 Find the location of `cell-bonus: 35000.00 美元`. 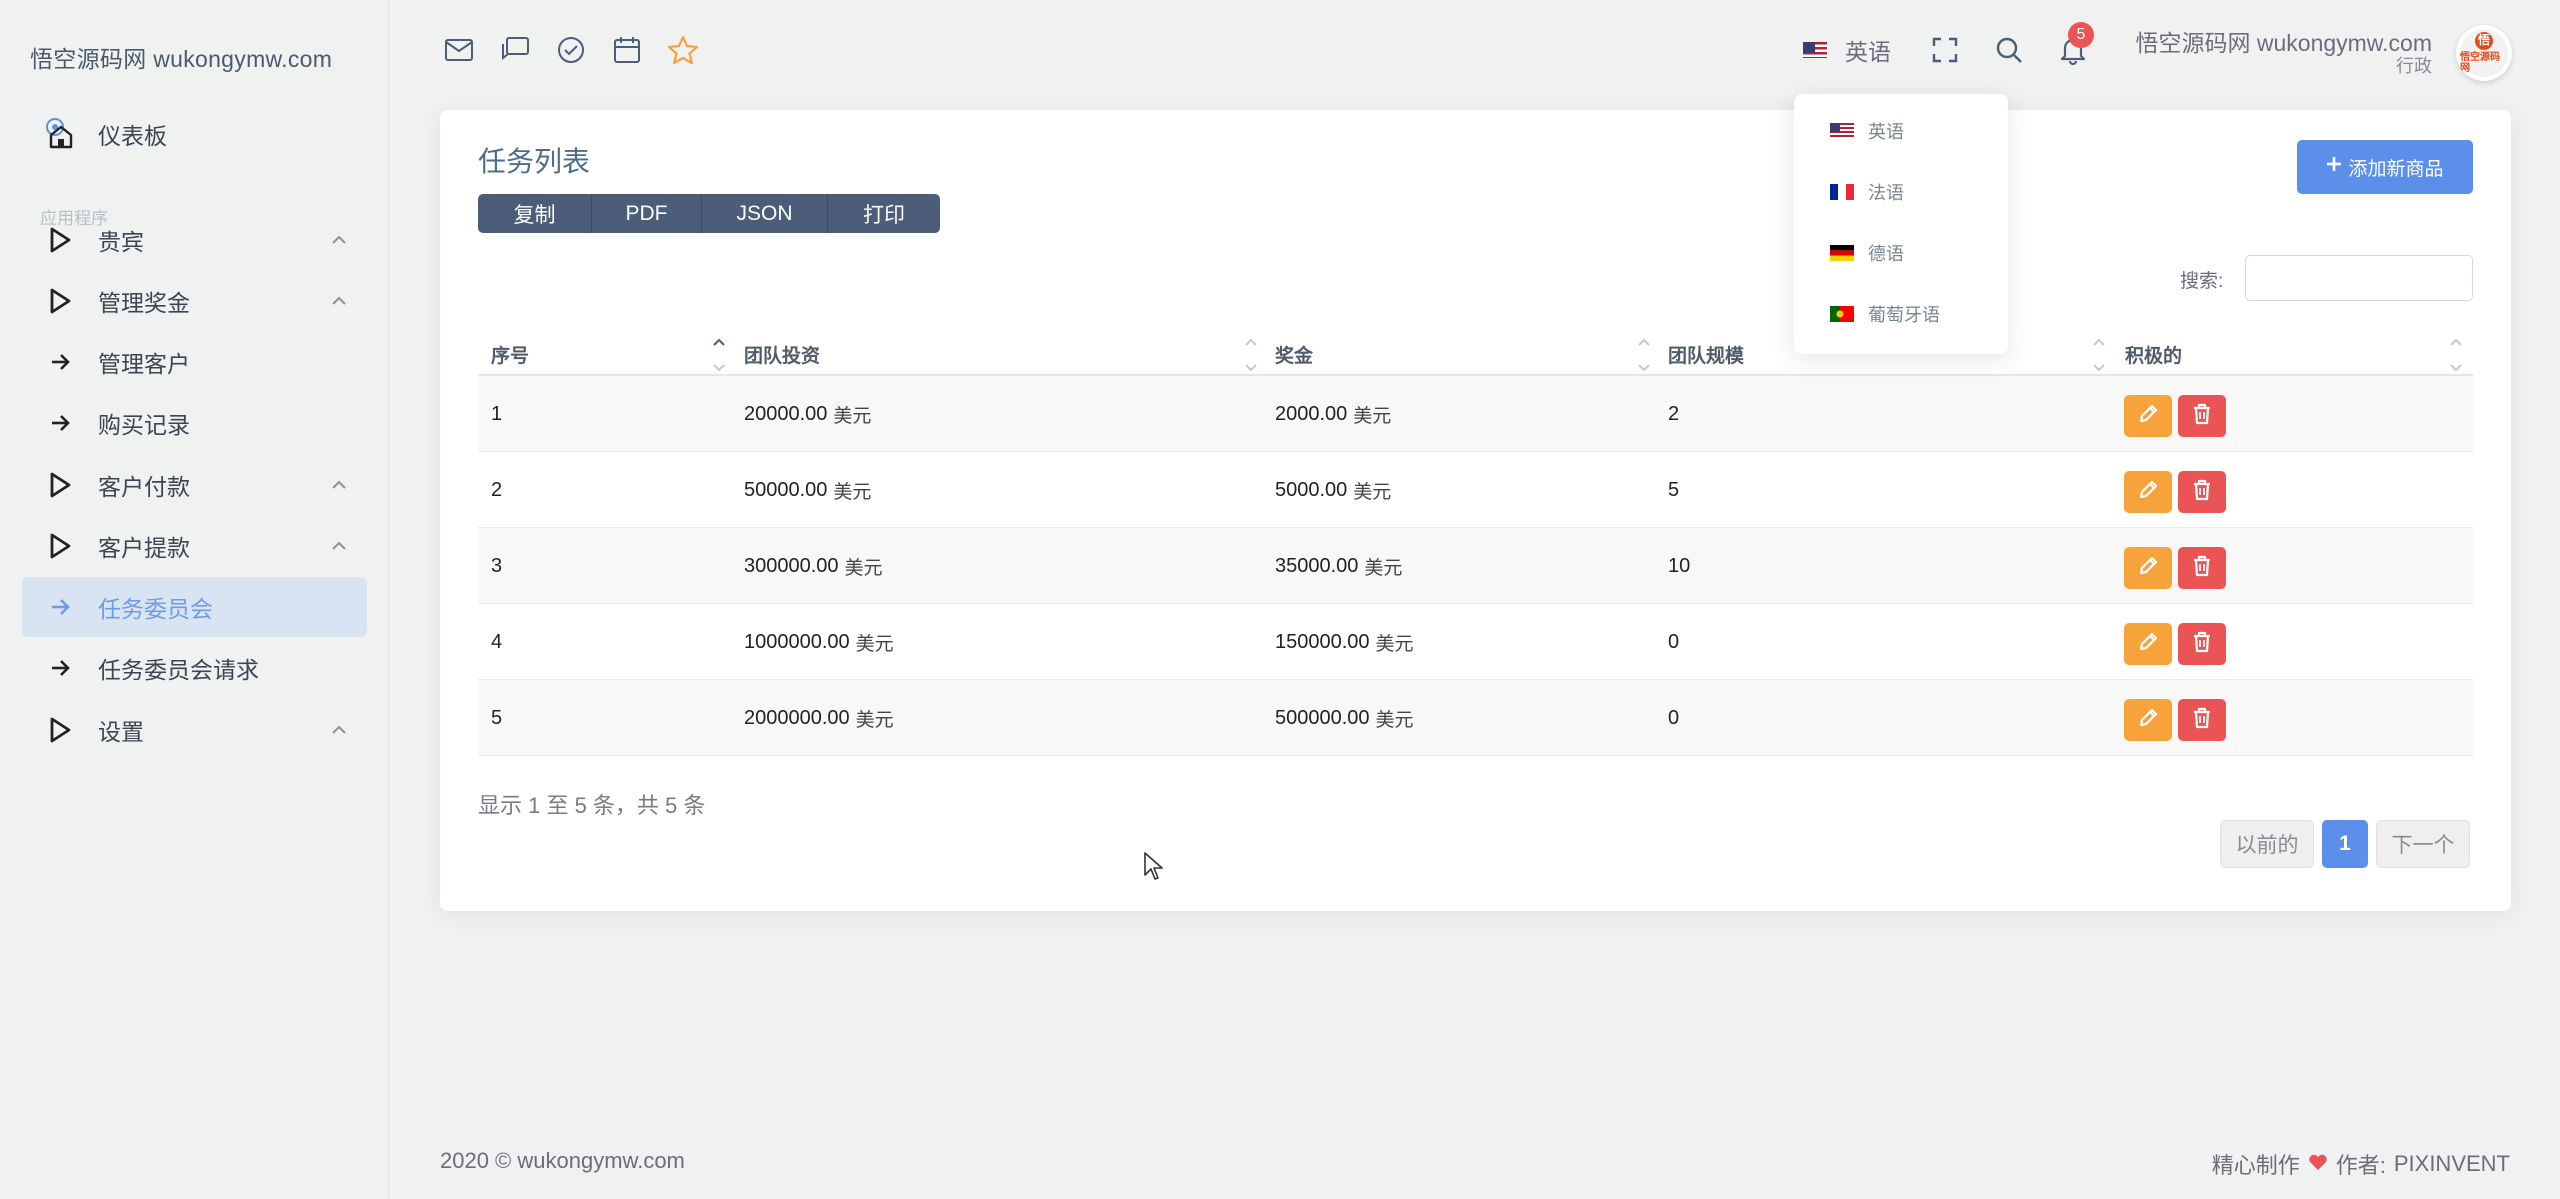

cell-bonus: 35000.00 美元 is located at coordinates (1338, 566).